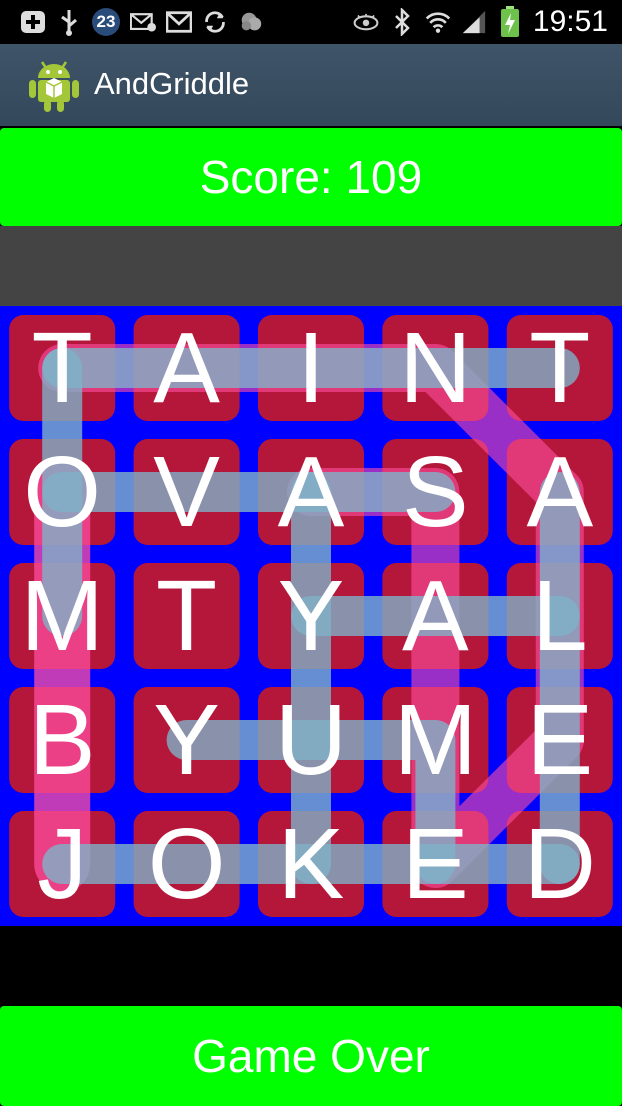 The image size is (622, 1106). Describe the element at coordinates (62, 864) in the screenshot. I see `letter-label: J` at that location.